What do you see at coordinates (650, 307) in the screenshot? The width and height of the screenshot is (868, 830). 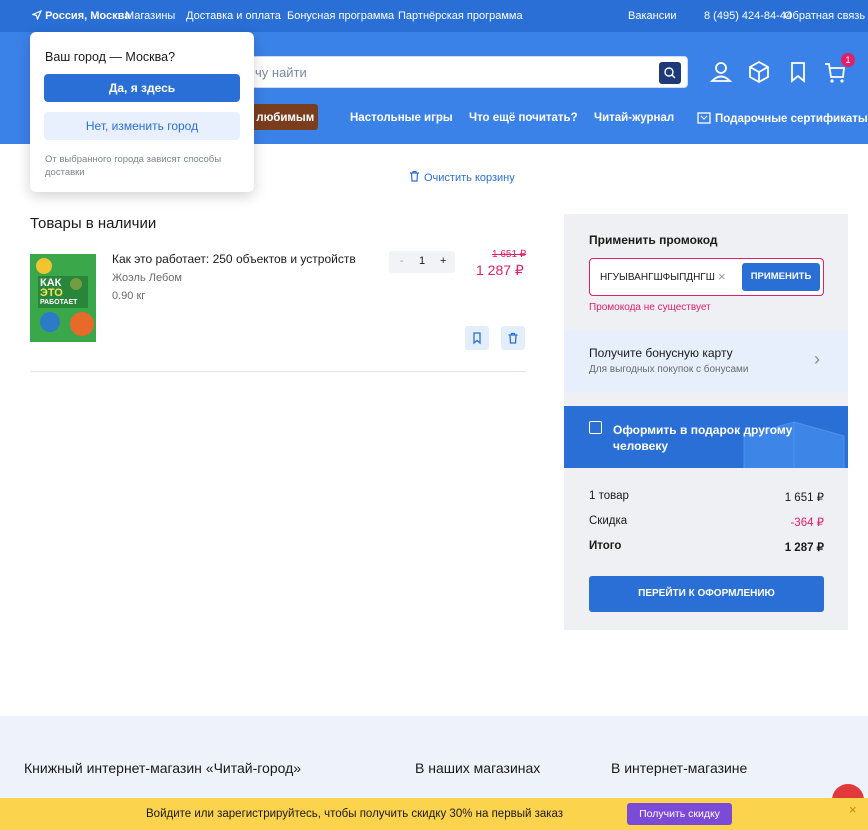 I see `promo-error: Промокода не существует` at bounding box center [650, 307].